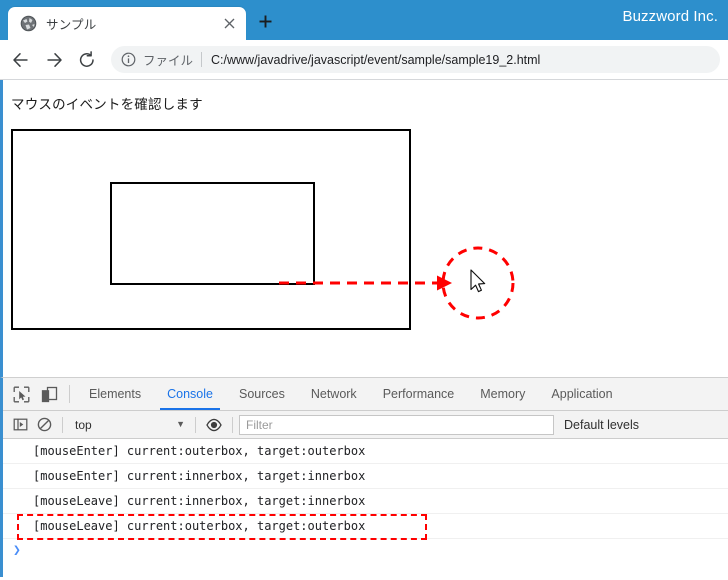 Image resolution: width=728 pixels, height=580 pixels. I want to click on tab-label: Network, so click(333, 394).